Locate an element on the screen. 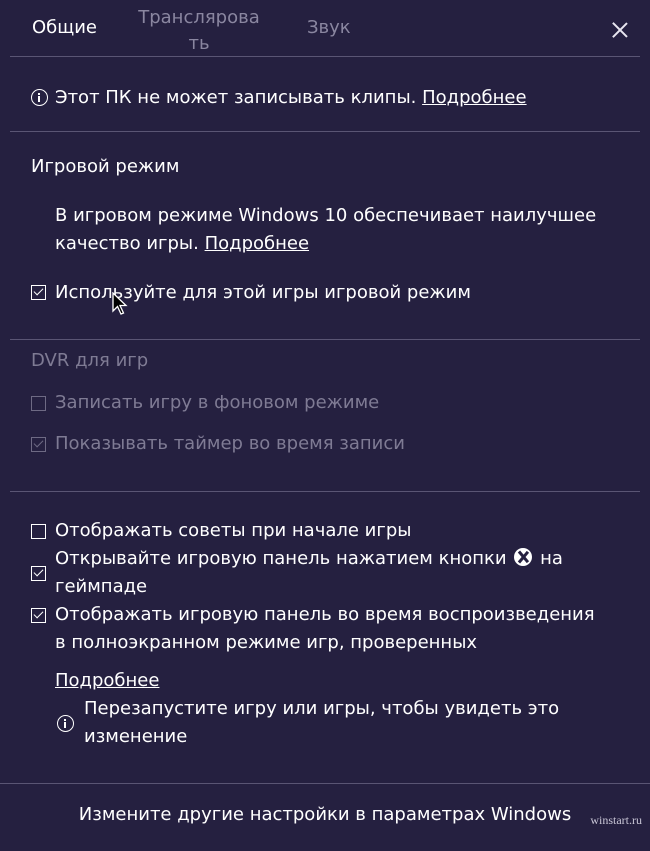  game-mode-description-line2: качество игры. Подробнее is located at coordinates (182, 244).